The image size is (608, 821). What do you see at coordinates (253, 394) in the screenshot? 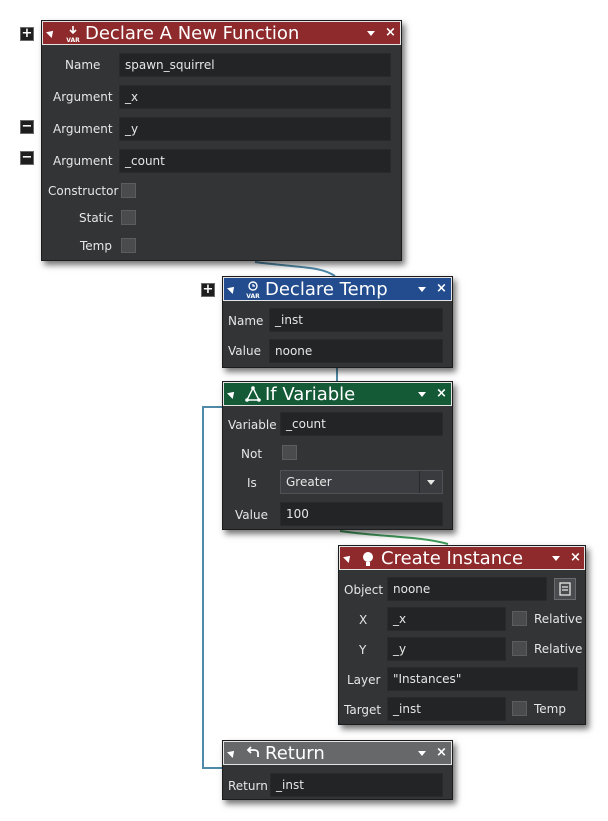
I see `branch-icon` at bounding box center [253, 394].